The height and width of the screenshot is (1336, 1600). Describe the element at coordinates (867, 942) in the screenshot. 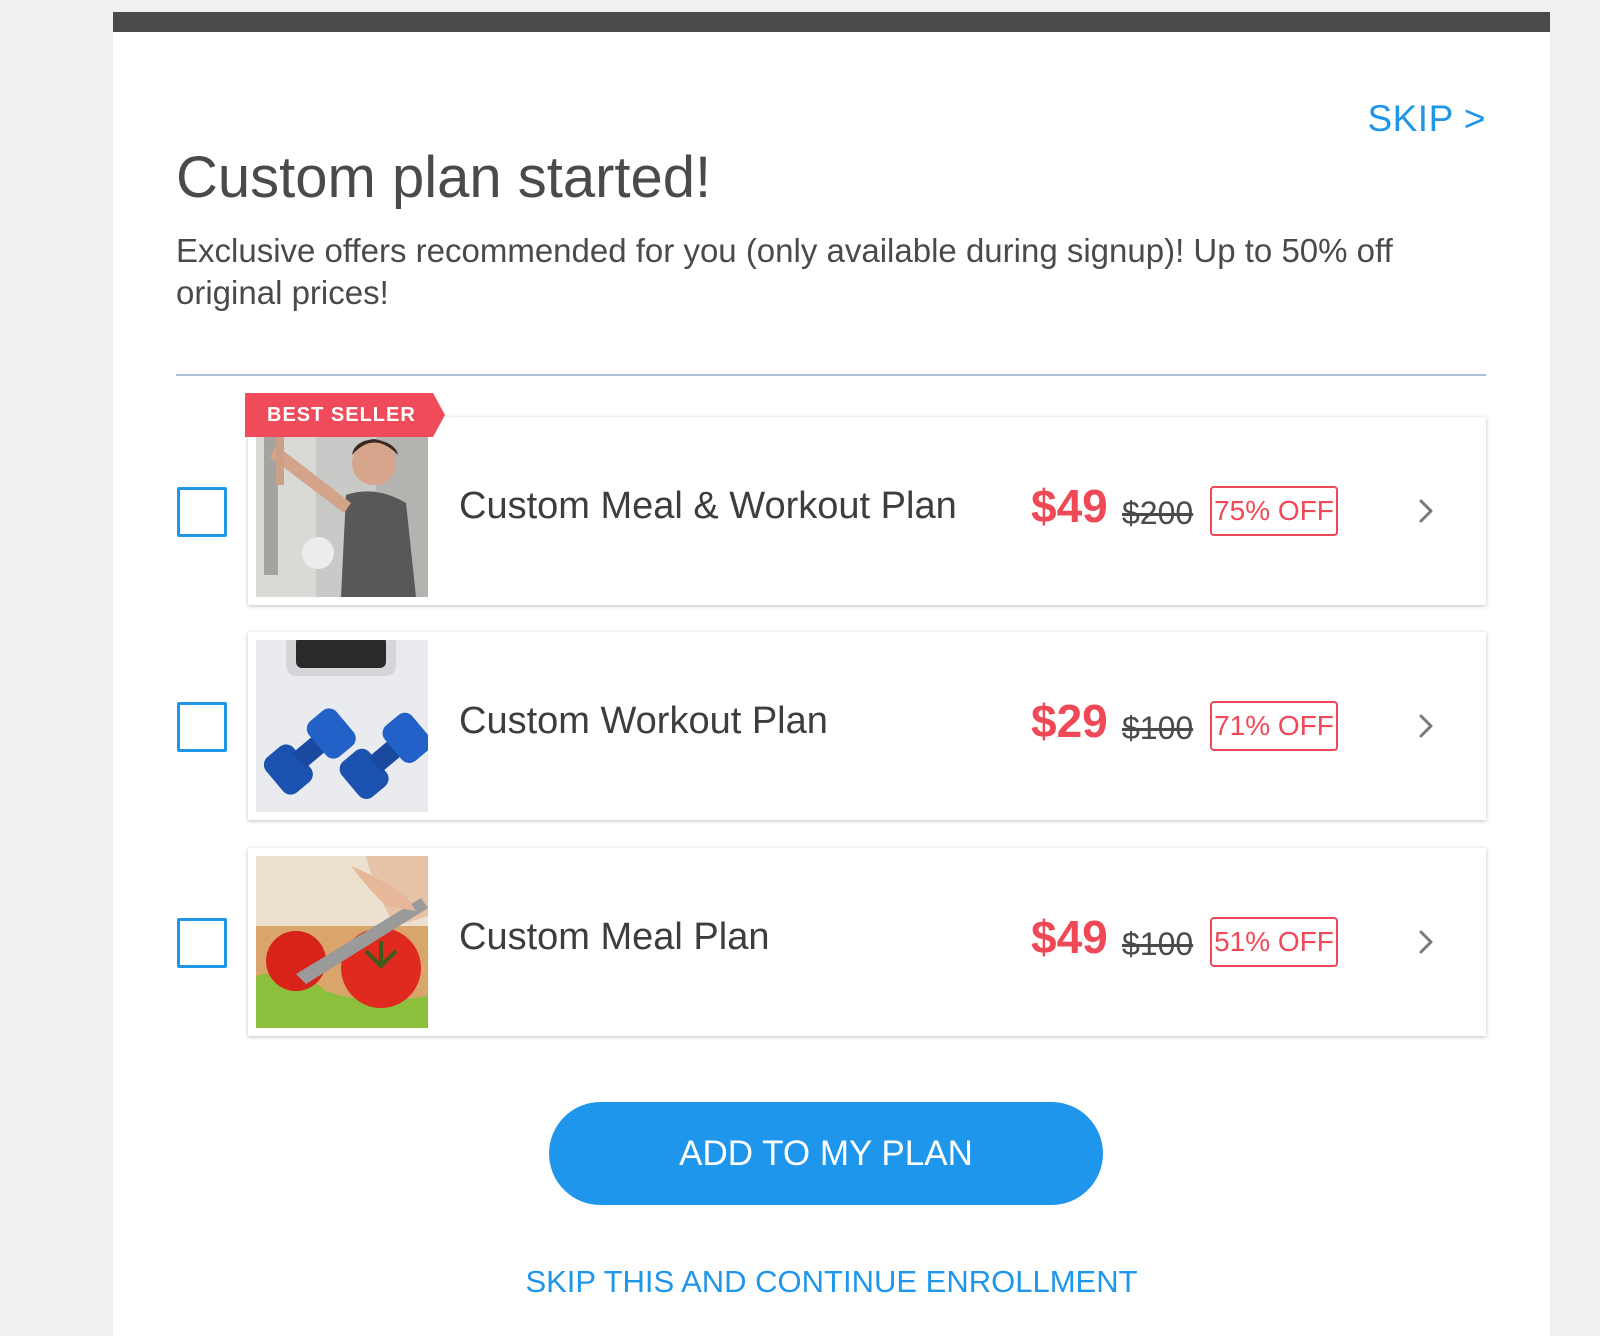

I see `offer-card-meal: Custom Meal Plan $49 $100 51% OFF` at that location.